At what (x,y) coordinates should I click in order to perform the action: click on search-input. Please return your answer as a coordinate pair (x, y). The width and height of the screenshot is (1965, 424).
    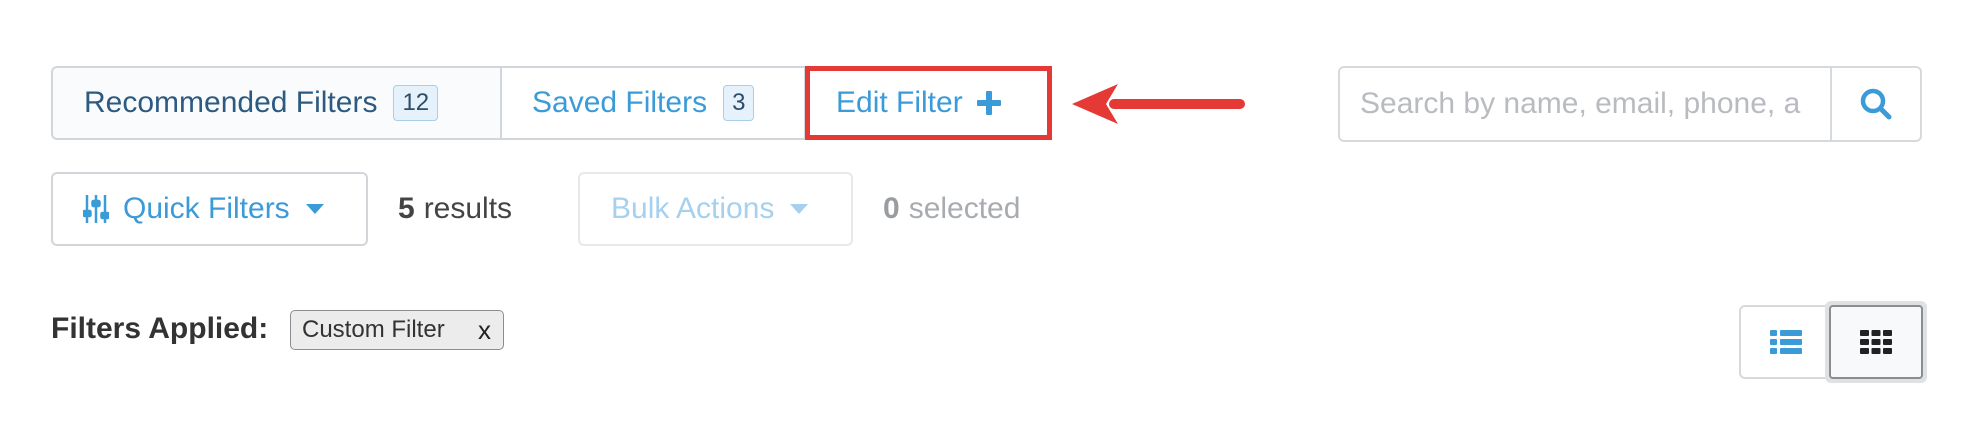
    Looking at the image, I should click on (1585, 104).